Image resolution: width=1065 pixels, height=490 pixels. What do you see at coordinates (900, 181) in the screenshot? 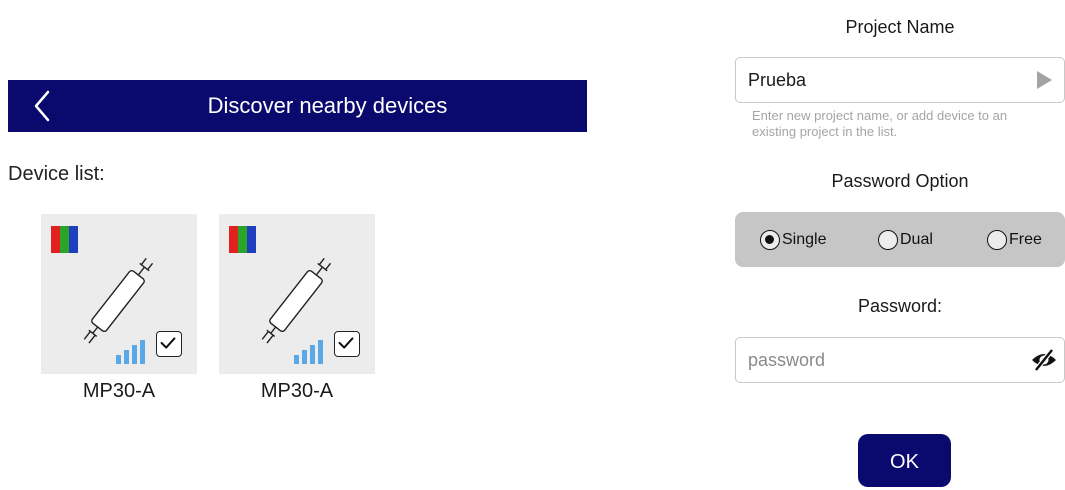
I see `password-option-heading: Password Option` at bounding box center [900, 181].